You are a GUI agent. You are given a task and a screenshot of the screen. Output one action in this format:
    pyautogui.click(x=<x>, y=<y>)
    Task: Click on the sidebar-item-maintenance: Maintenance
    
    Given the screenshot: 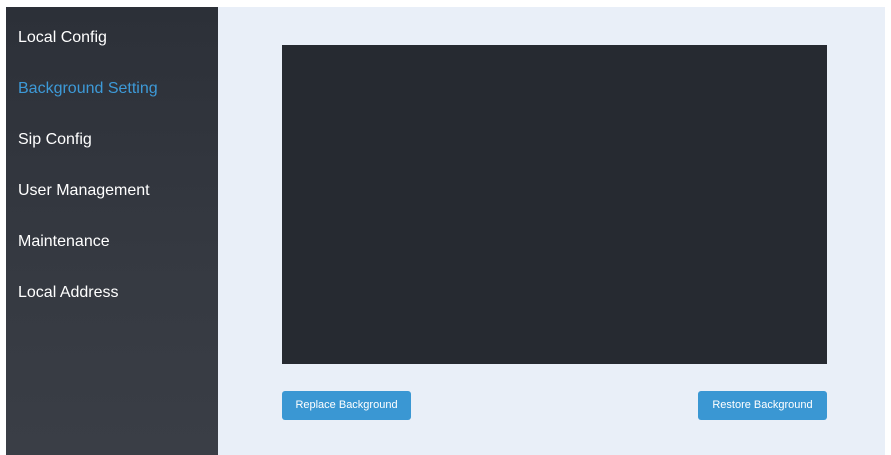 What is the action you would take?
    pyautogui.click(x=64, y=242)
    